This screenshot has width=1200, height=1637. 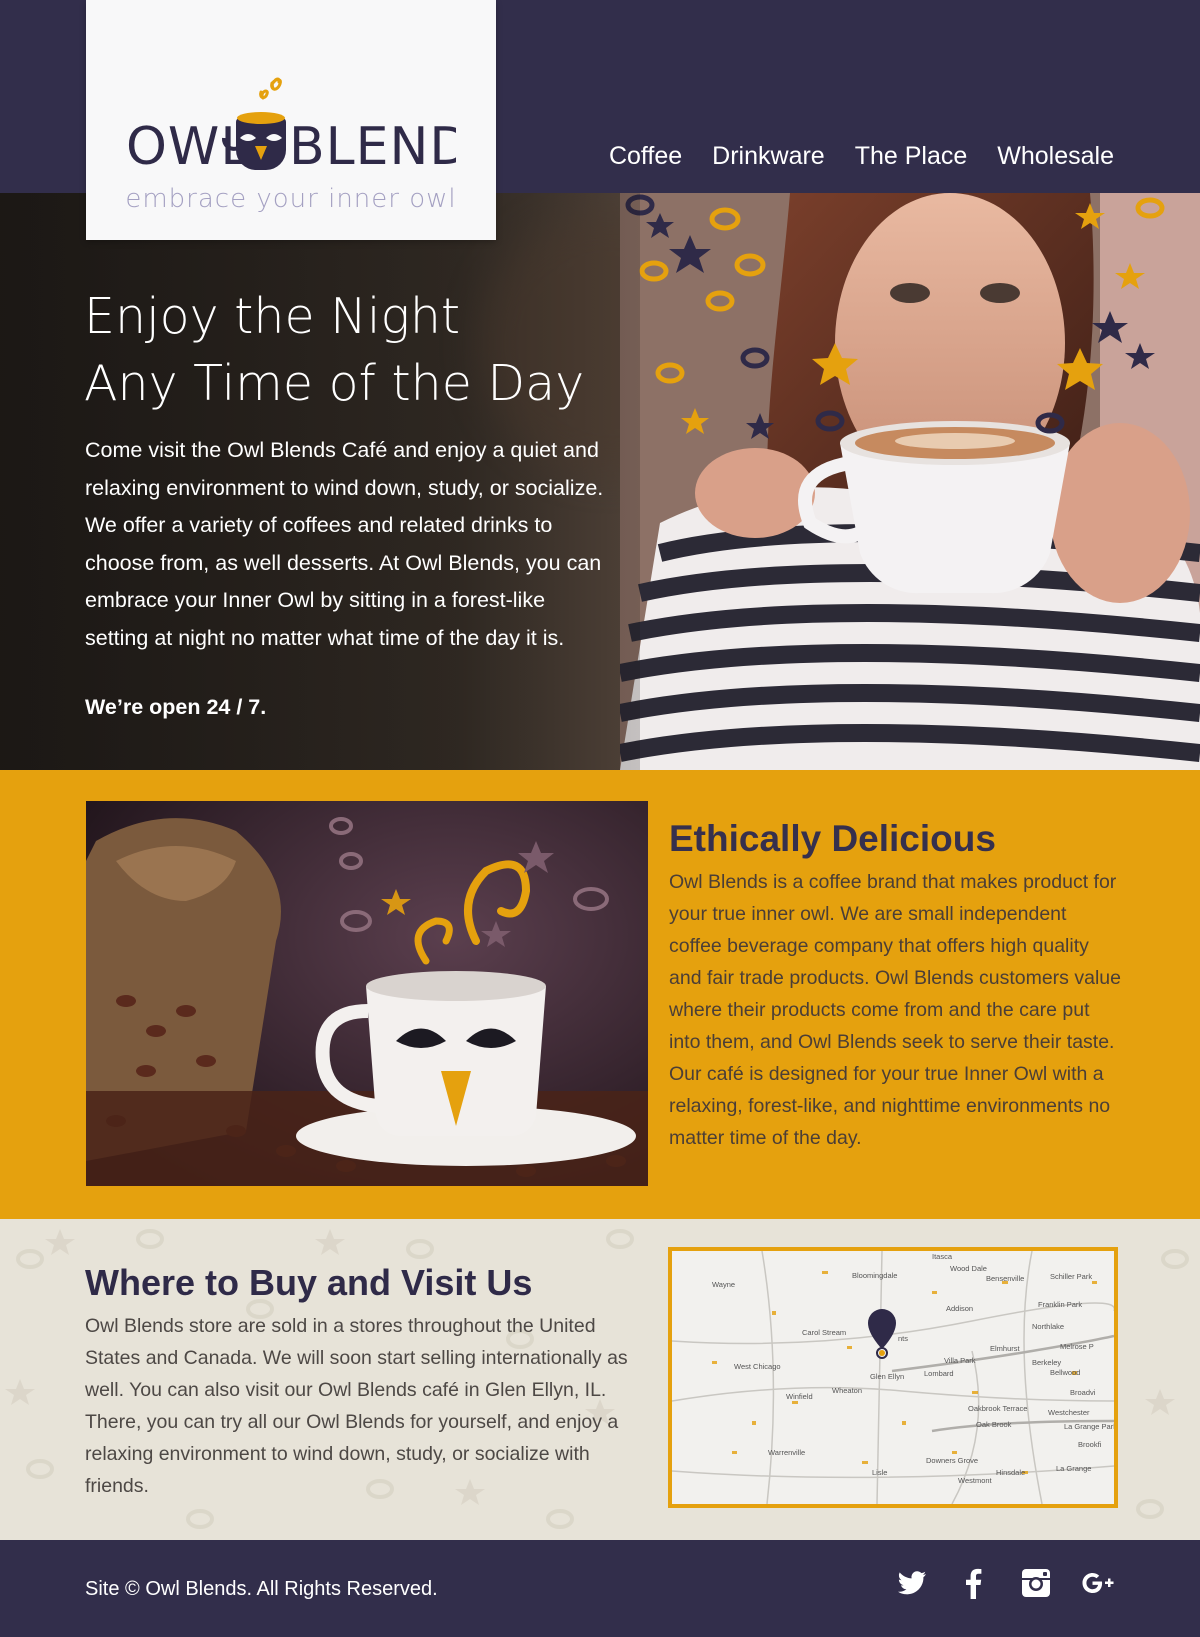 I want to click on map-label: Wheaton, so click(x=847, y=1390).